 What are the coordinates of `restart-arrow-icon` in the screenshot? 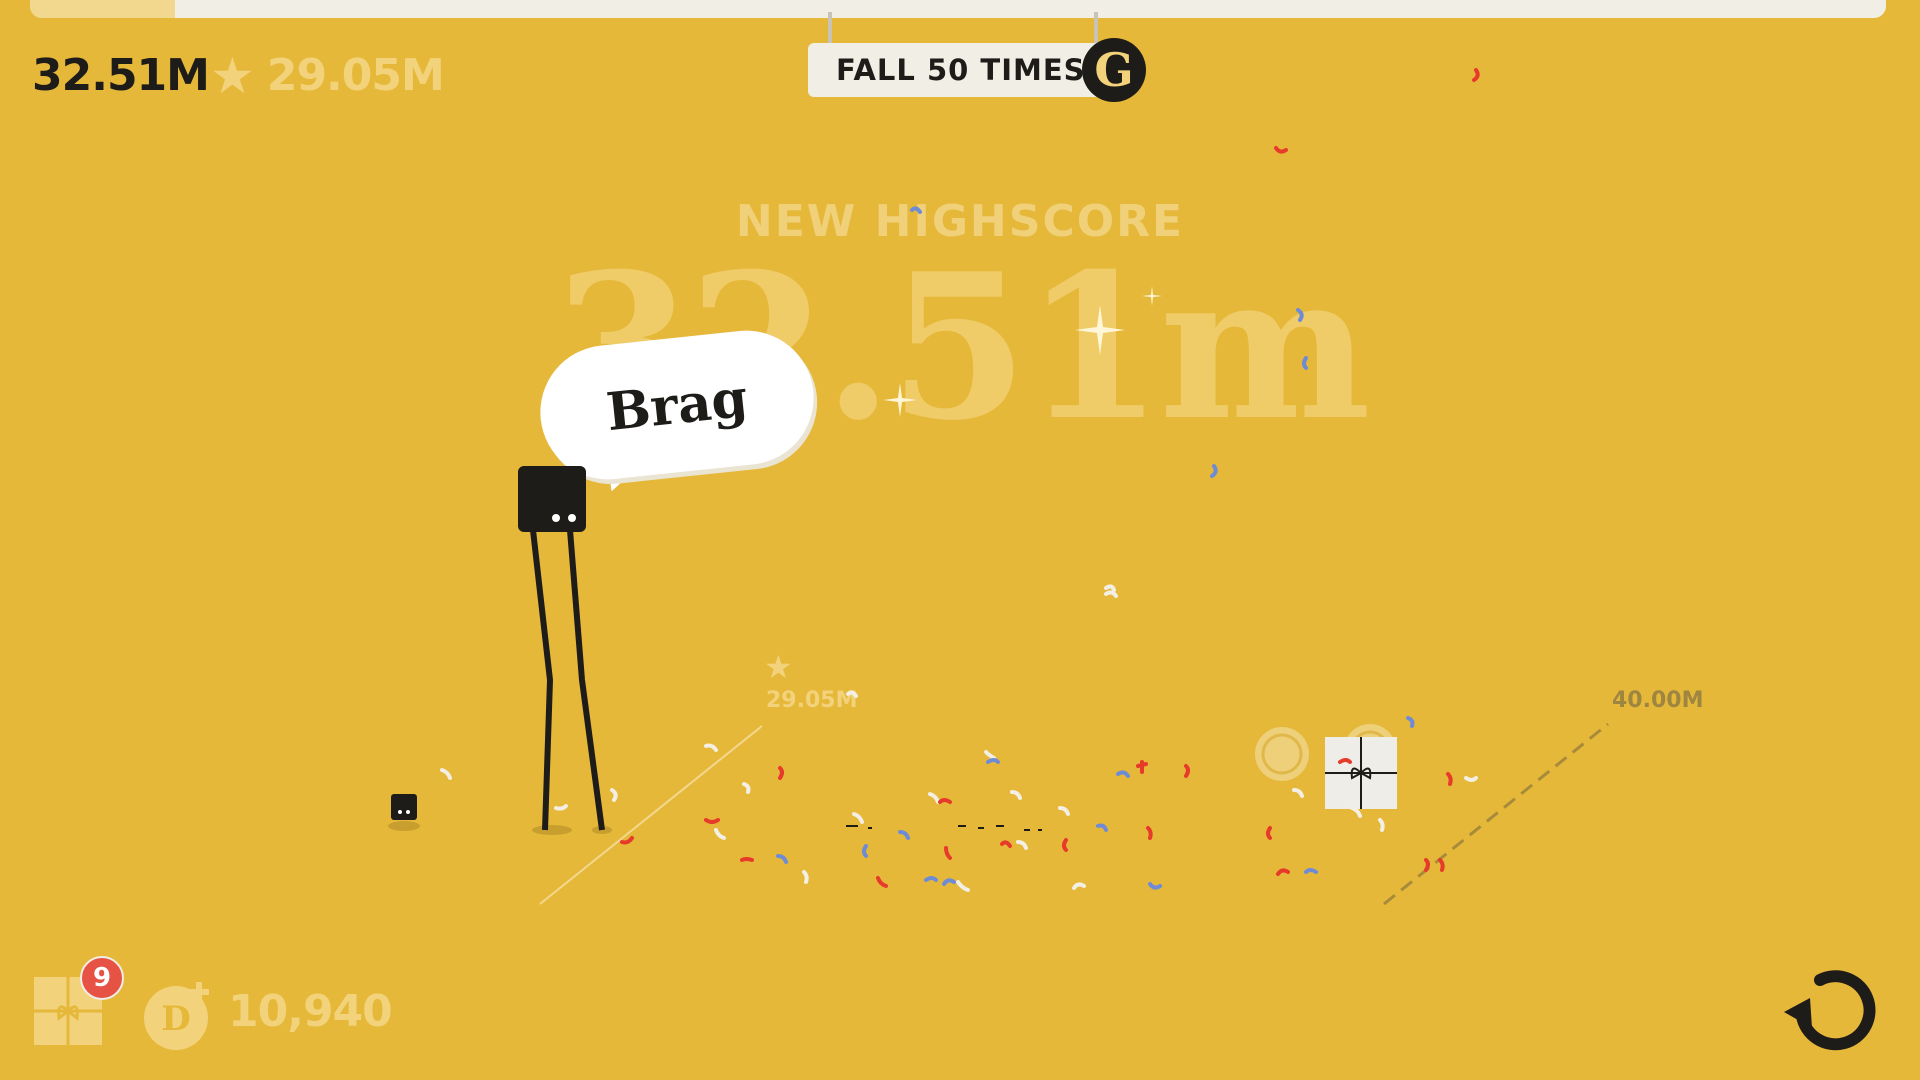 It's located at (1830, 1008).